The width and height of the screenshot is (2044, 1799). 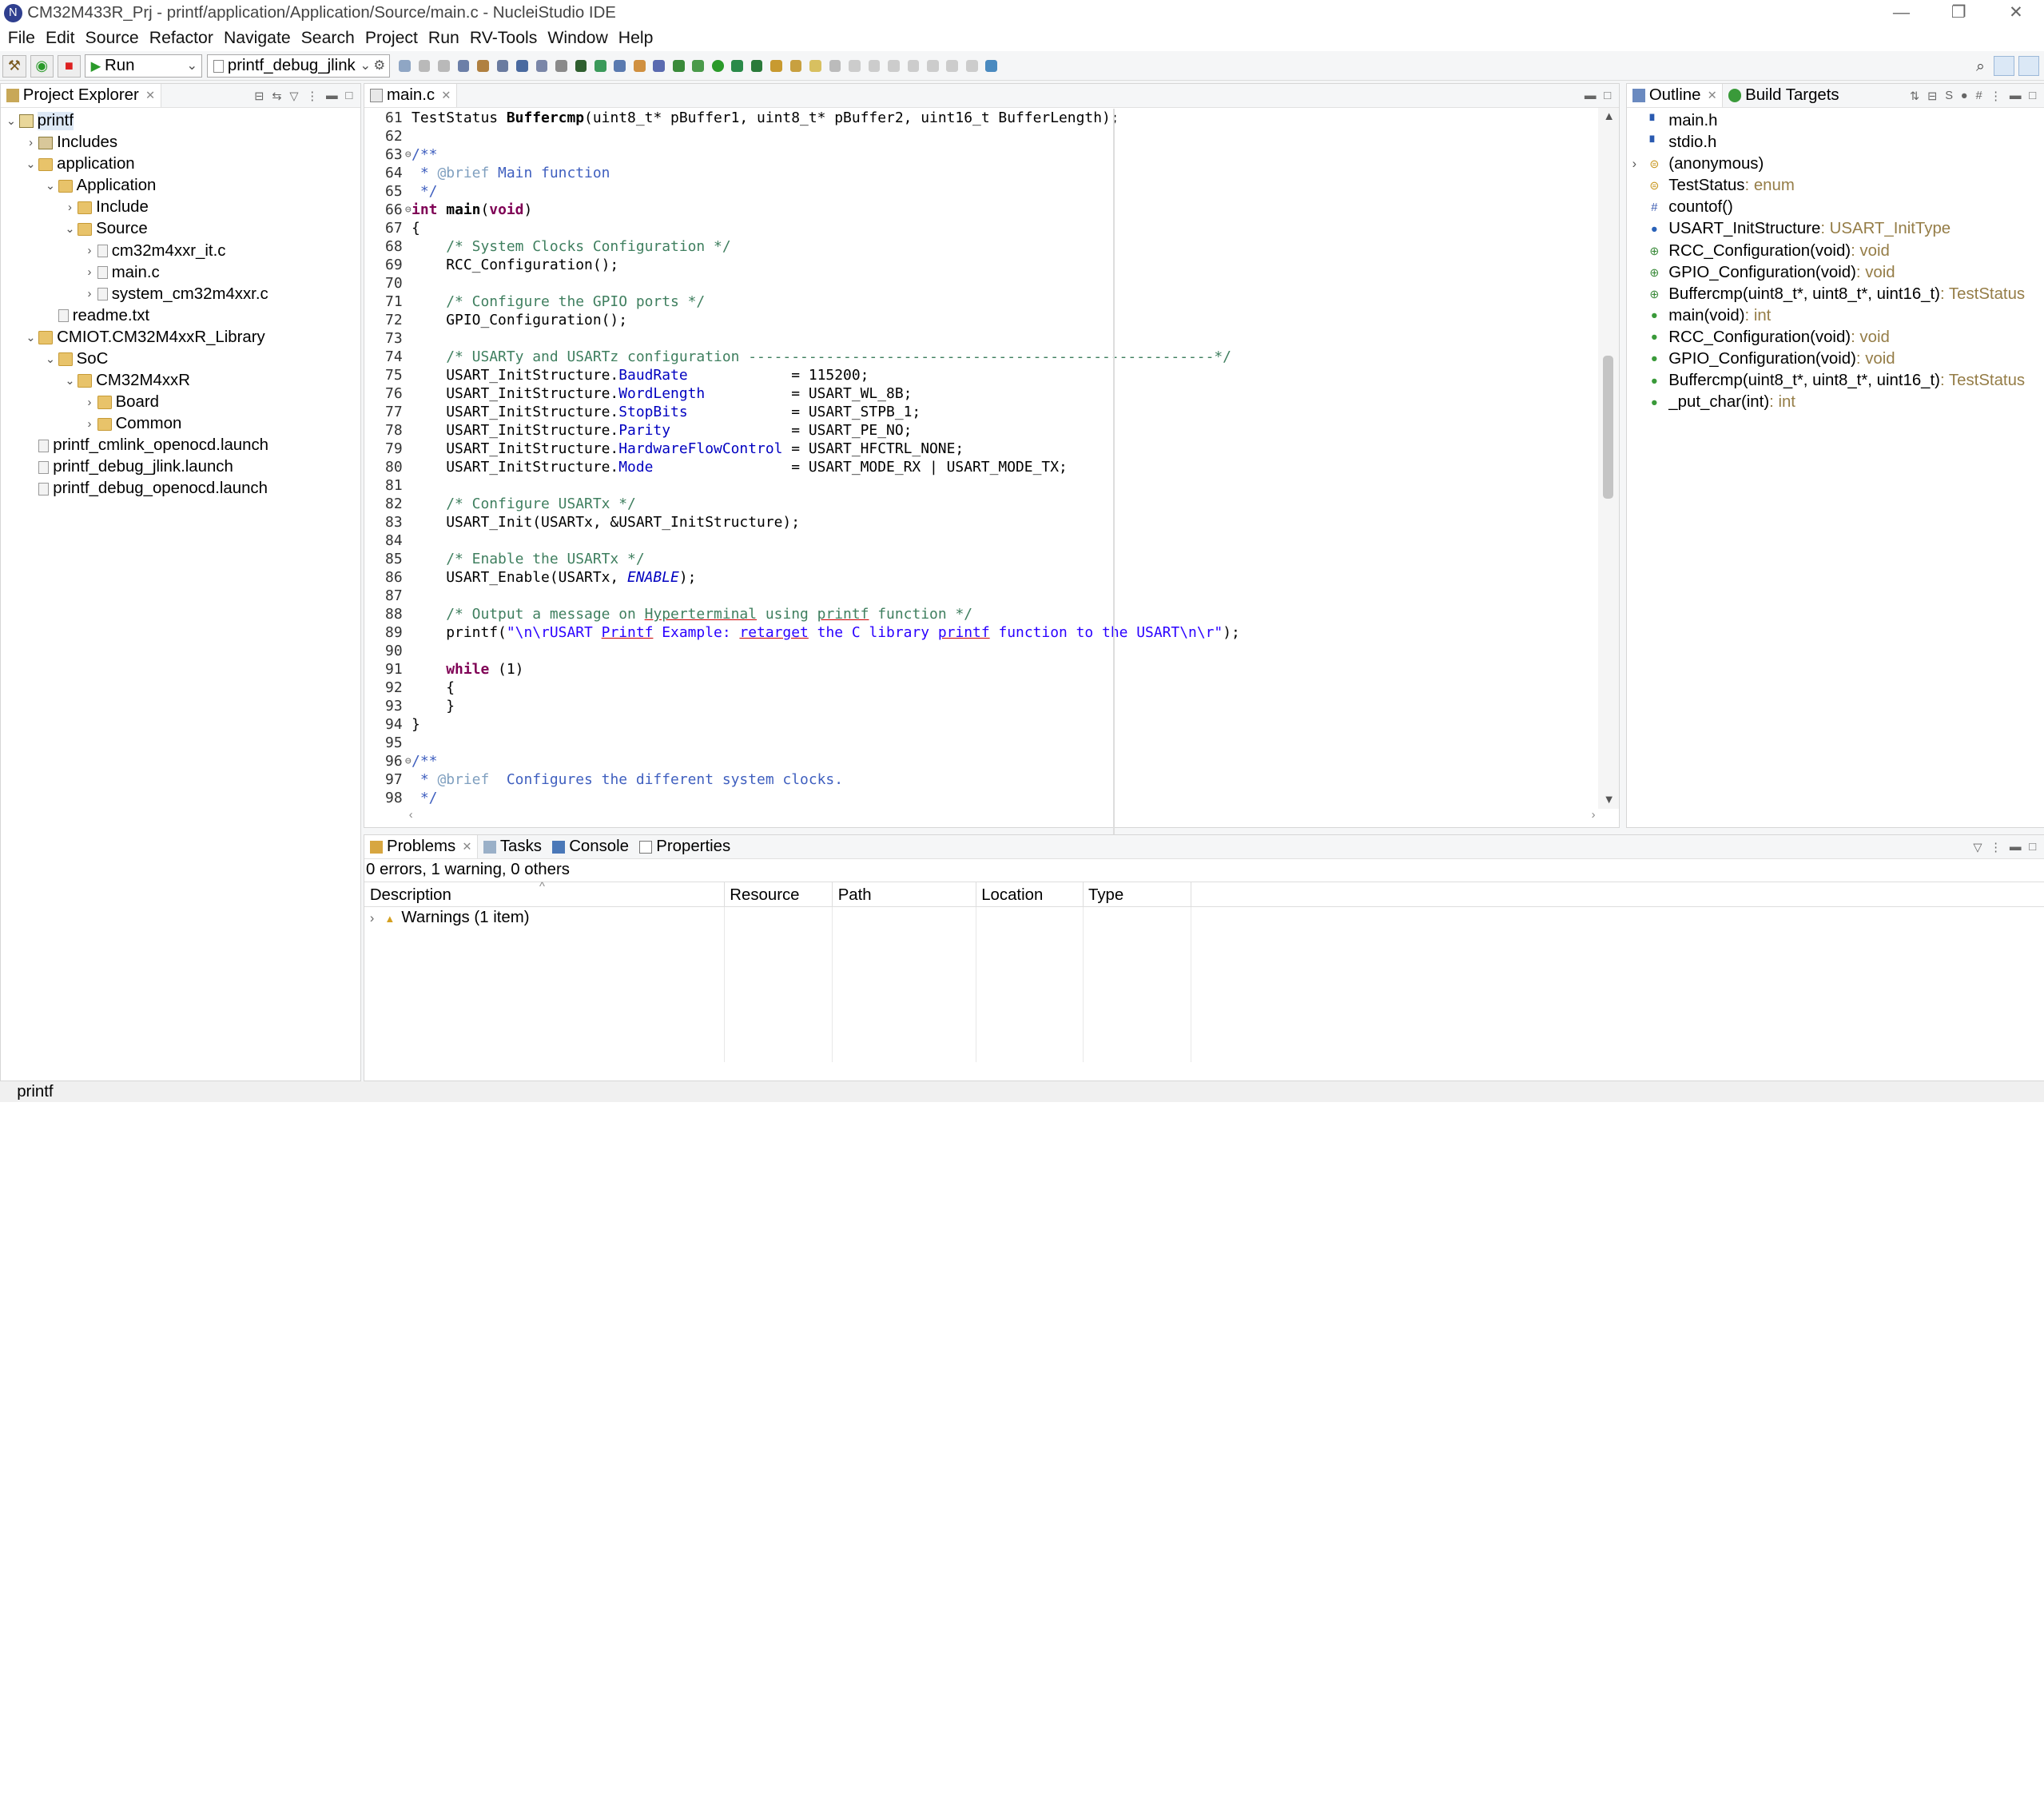 I want to click on external-tools-icon, so click(x=756, y=66).